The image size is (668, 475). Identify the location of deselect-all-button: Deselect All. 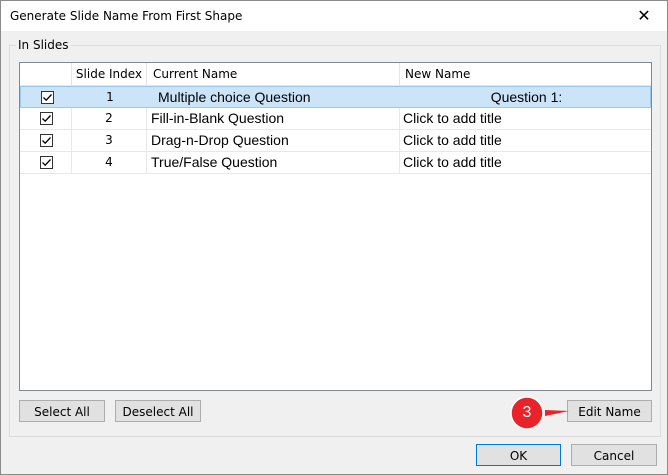
(158, 411).